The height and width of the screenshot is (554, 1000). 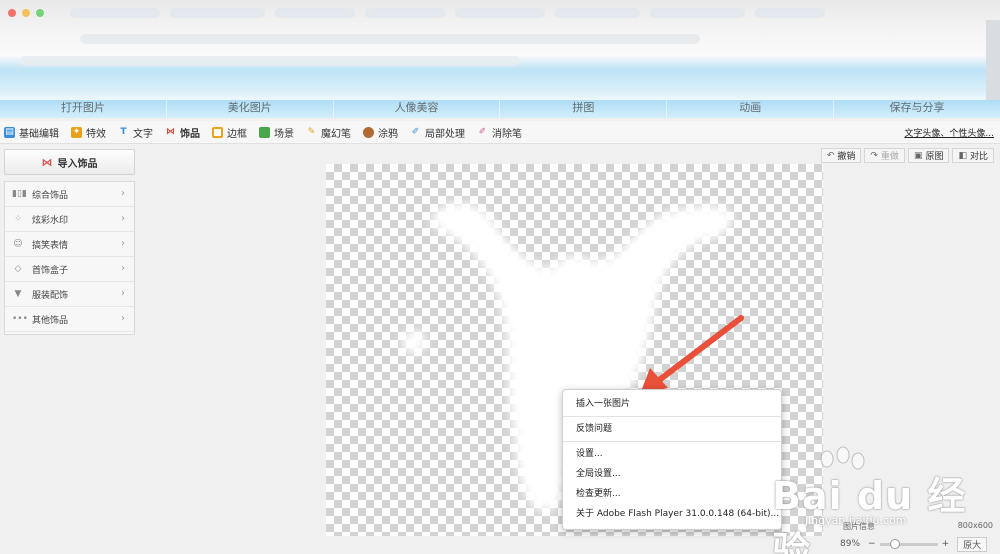 I want to click on diamond-icon: ◇, so click(x=18, y=269).